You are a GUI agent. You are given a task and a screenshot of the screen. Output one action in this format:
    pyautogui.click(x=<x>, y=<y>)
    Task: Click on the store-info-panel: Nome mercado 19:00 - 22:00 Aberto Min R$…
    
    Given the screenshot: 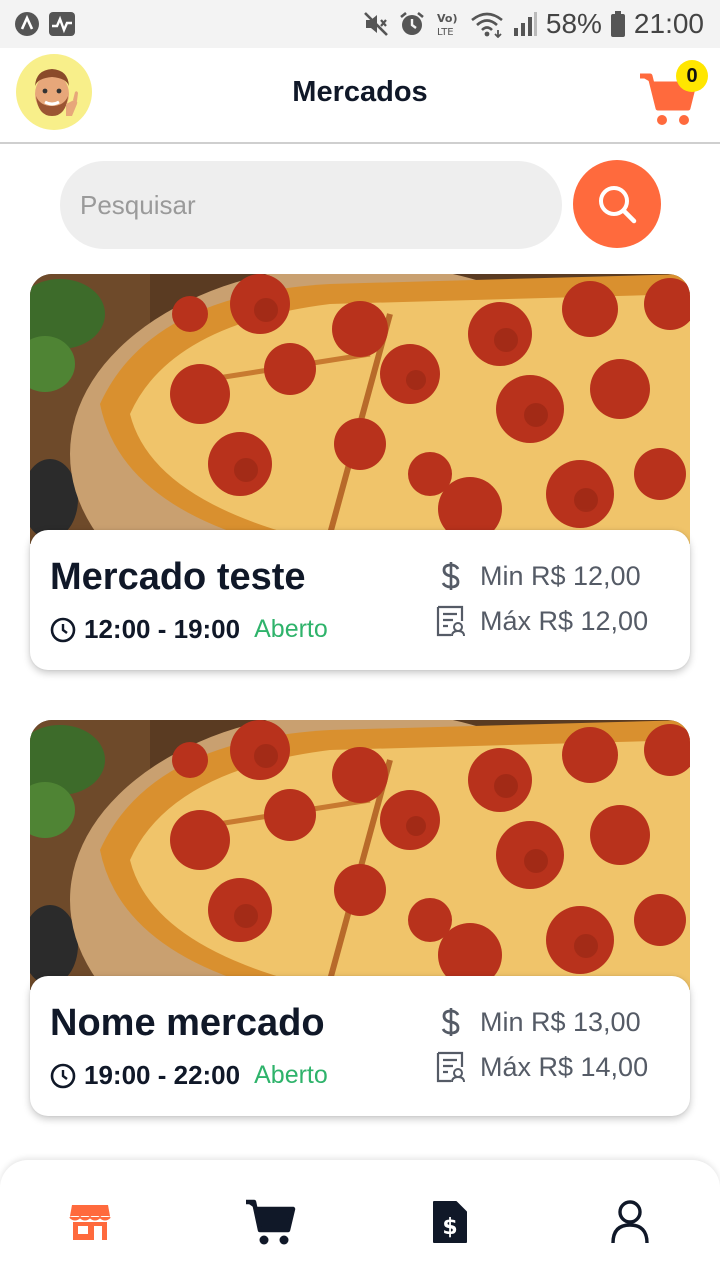 What is the action you would take?
    pyautogui.click(x=360, y=1046)
    